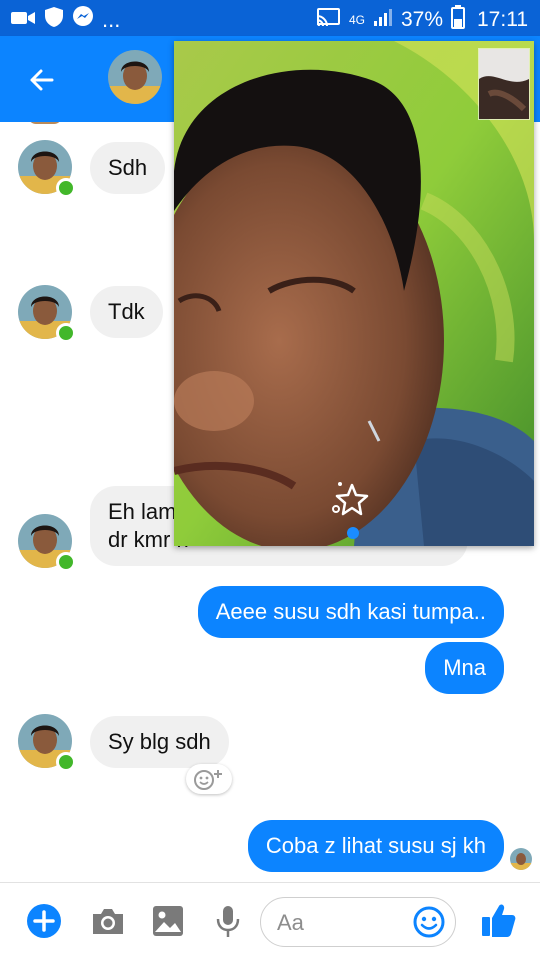  I want to click on effects-sparkle-icon, so click(350, 499).